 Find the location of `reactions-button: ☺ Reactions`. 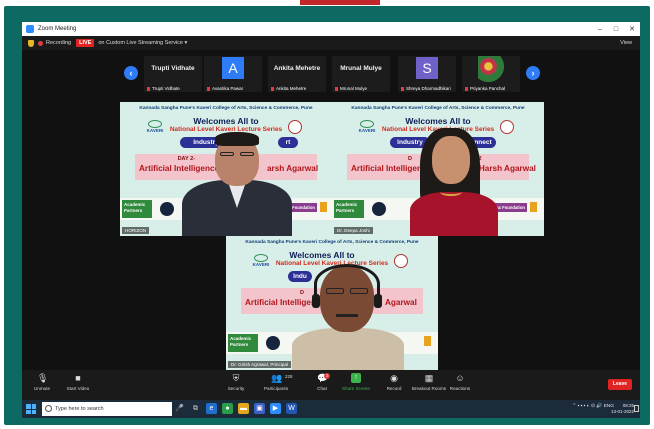

reactions-button: ☺ Reactions is located at coordinates (460, 382).